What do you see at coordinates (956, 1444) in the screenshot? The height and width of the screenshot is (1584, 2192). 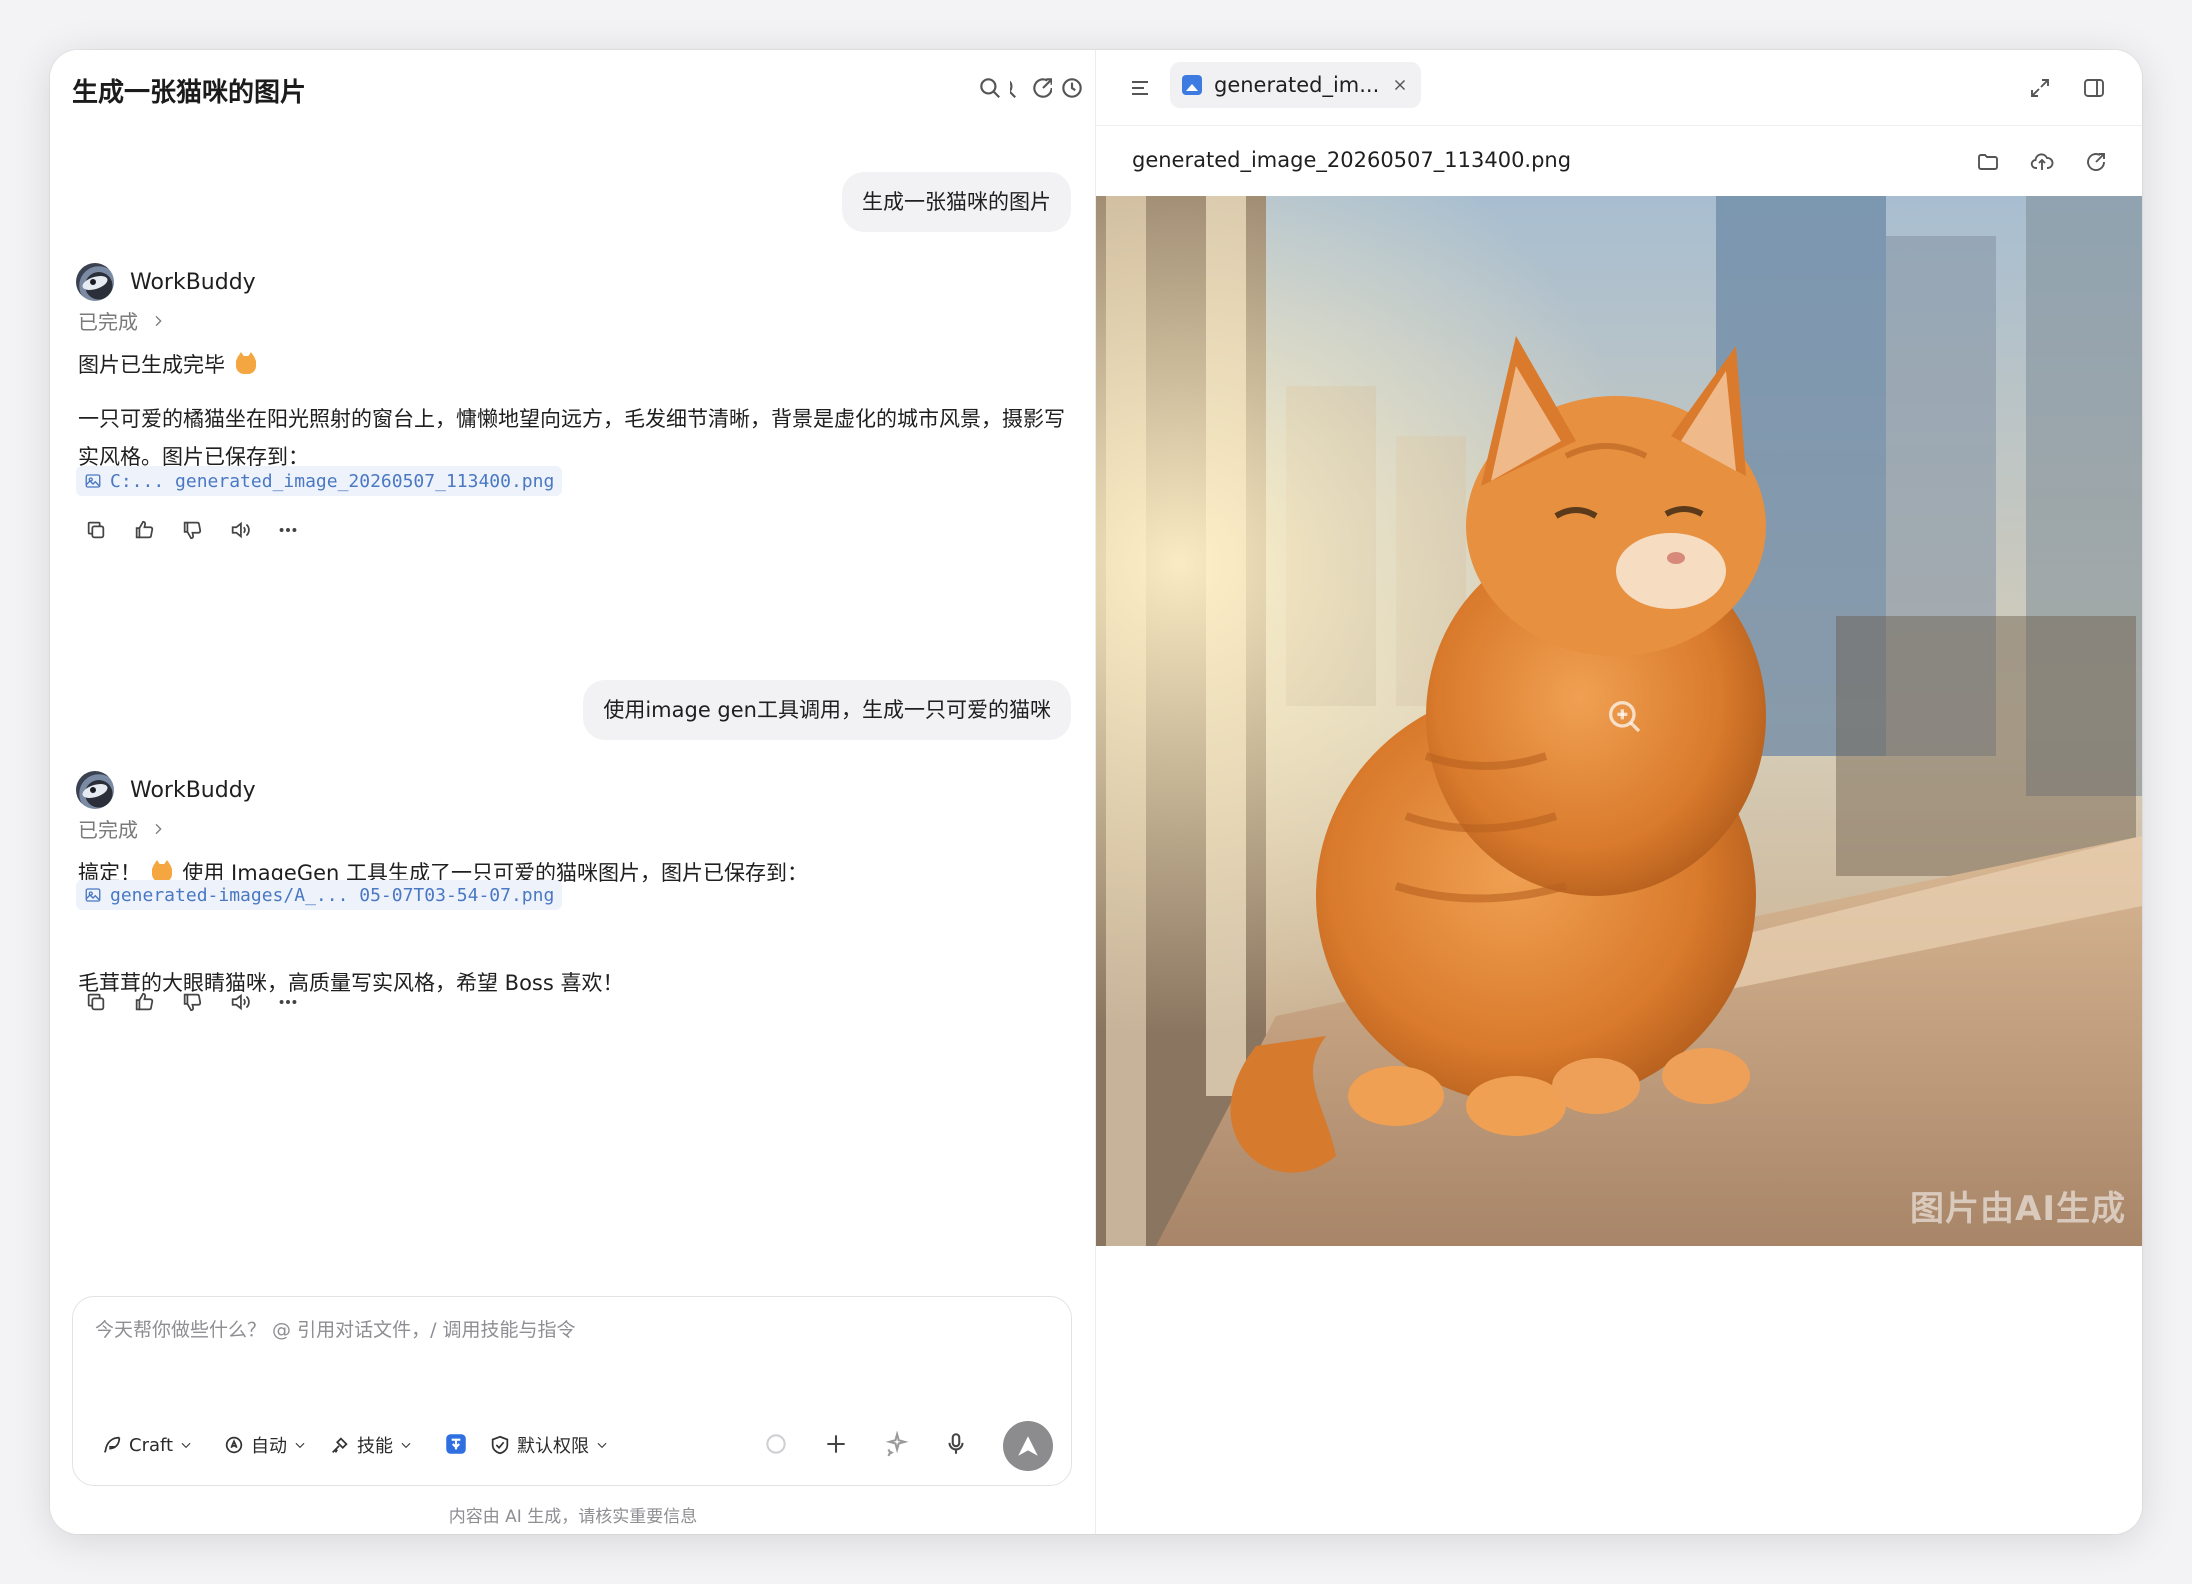 I see `microphone-icon` at bounding box center [956, 1444].